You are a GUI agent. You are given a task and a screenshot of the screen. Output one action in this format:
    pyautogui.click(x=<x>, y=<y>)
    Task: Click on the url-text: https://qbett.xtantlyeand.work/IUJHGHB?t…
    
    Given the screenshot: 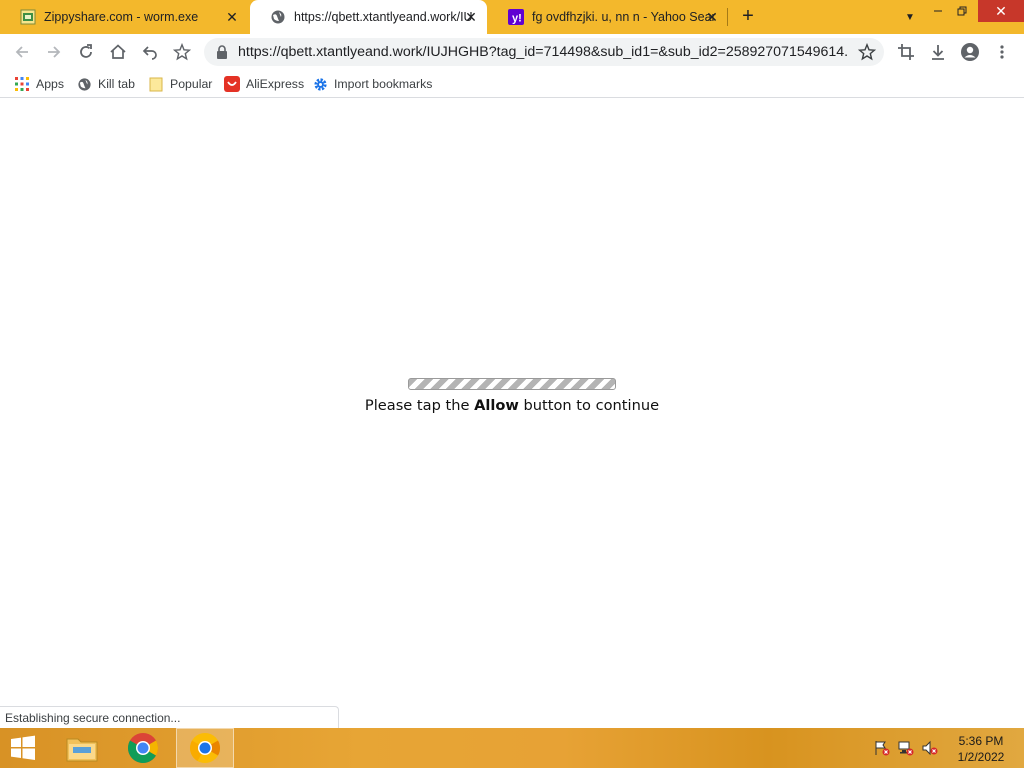 What is the action you would take?
    pyautogui.click(x=543, y=52)
    